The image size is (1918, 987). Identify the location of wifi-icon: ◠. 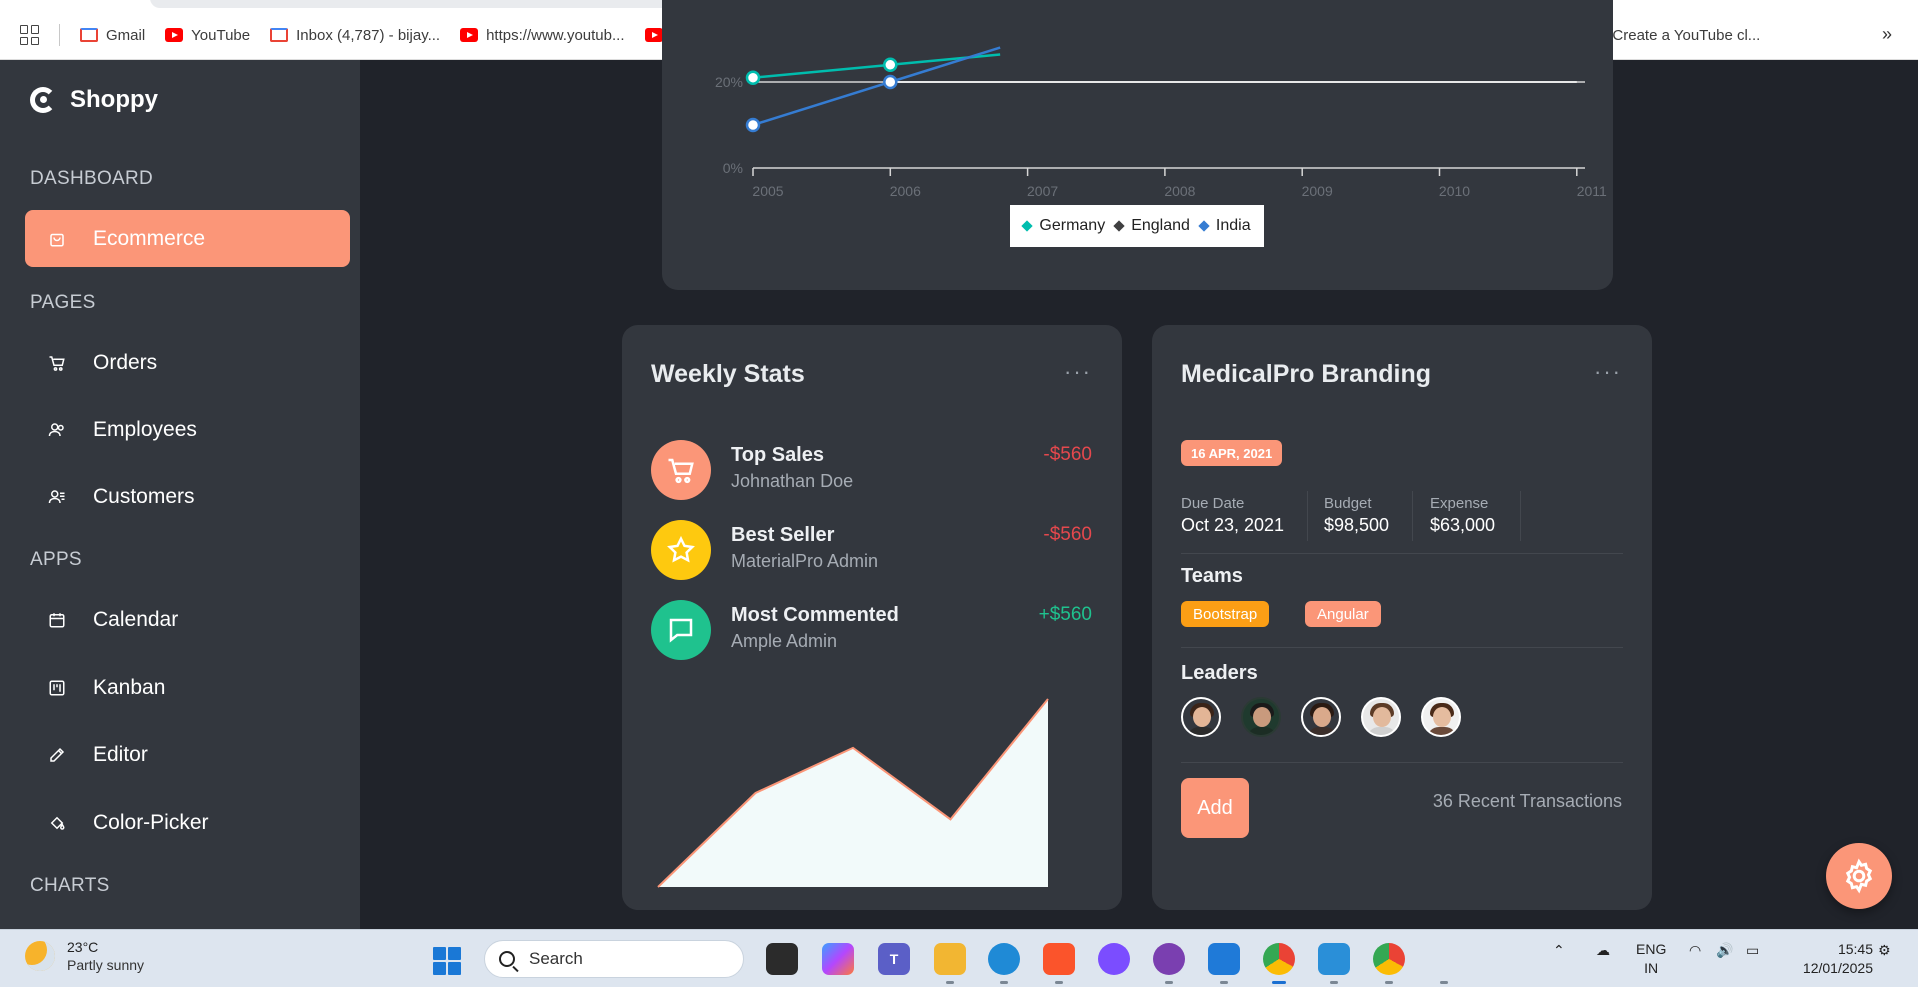
(1695, 950).